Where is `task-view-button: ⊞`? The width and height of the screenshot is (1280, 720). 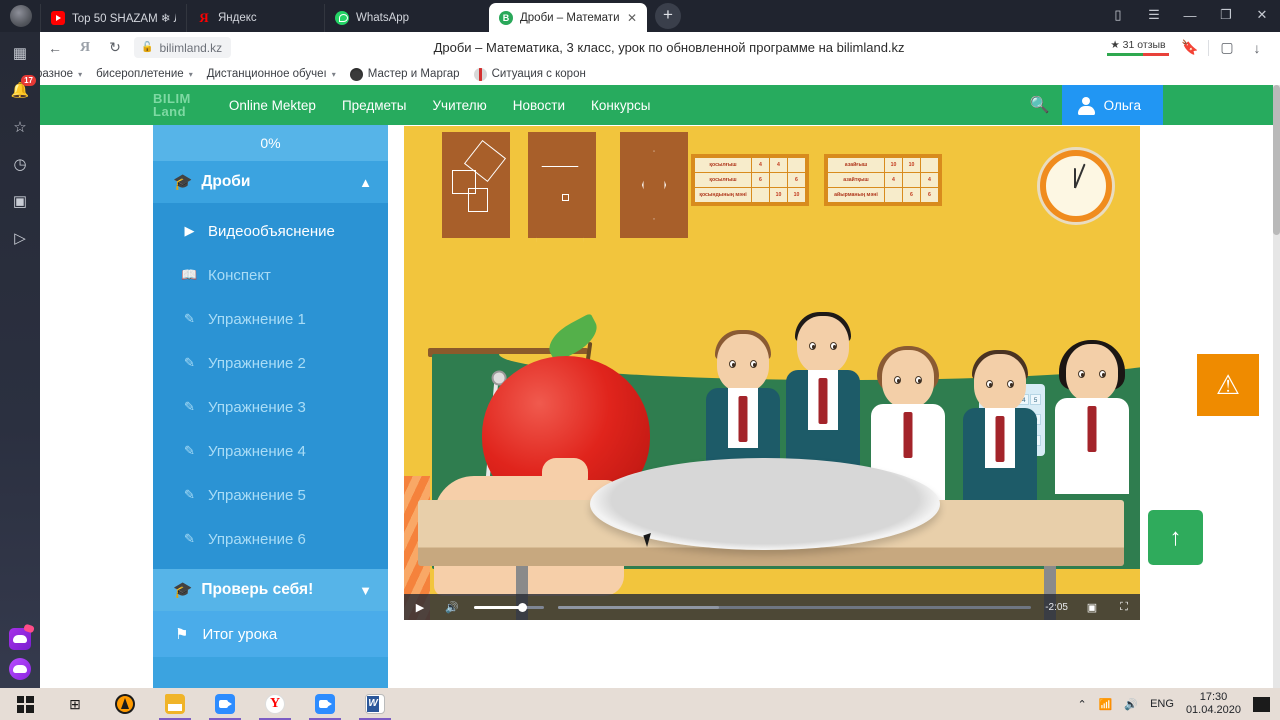
task-view-button: ⊞ is located at coordinates (75, 704).